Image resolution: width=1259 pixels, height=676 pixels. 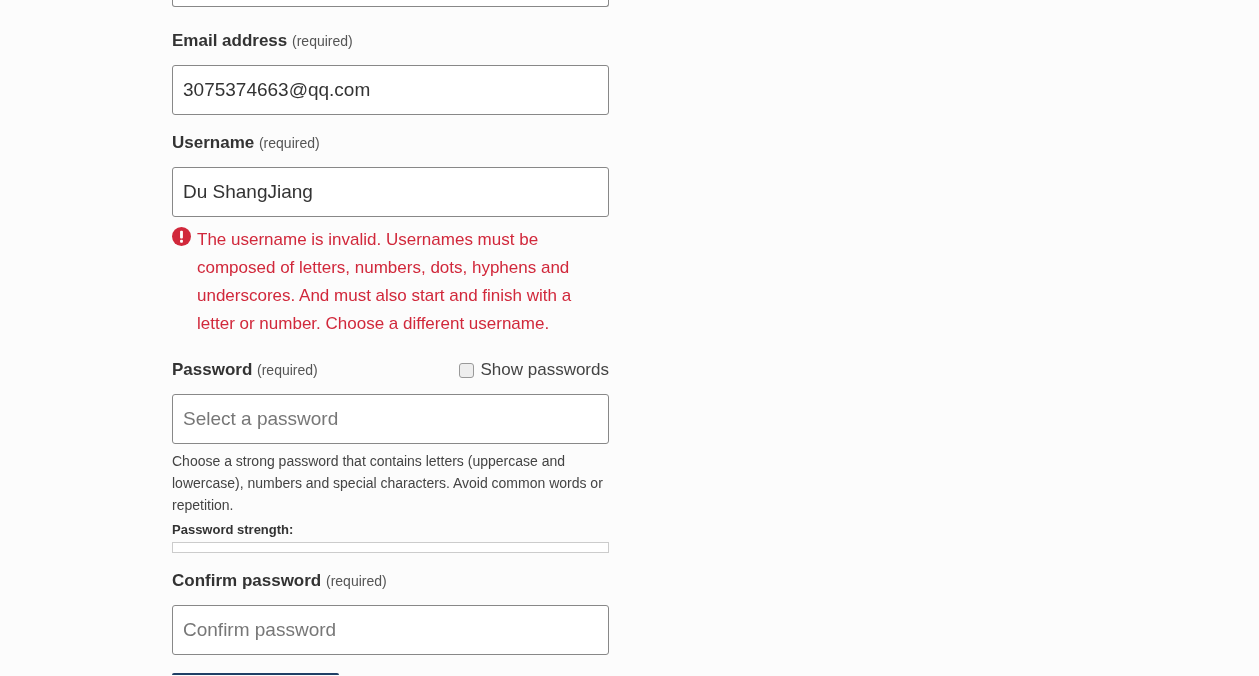 What do you see at coordinates (388, 483) in the screenshot?
I see `password-help-text: Choose a strong password that contains letters (uppercase and lowercase), numbers and special characters. Avoid common words or repetition.` at bounding box center [388, 483].